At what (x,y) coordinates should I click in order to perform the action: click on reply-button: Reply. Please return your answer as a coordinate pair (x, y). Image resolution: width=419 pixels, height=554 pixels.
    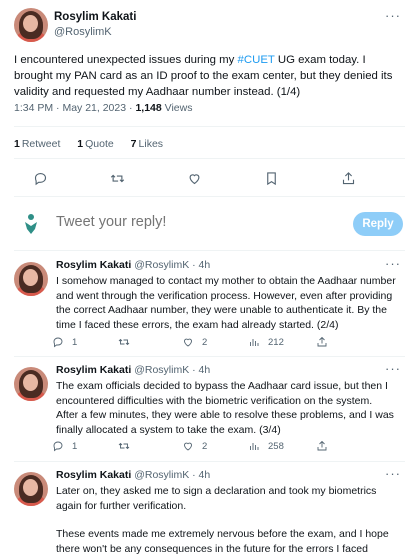
    Looking at the image, I should click on (378, 224).